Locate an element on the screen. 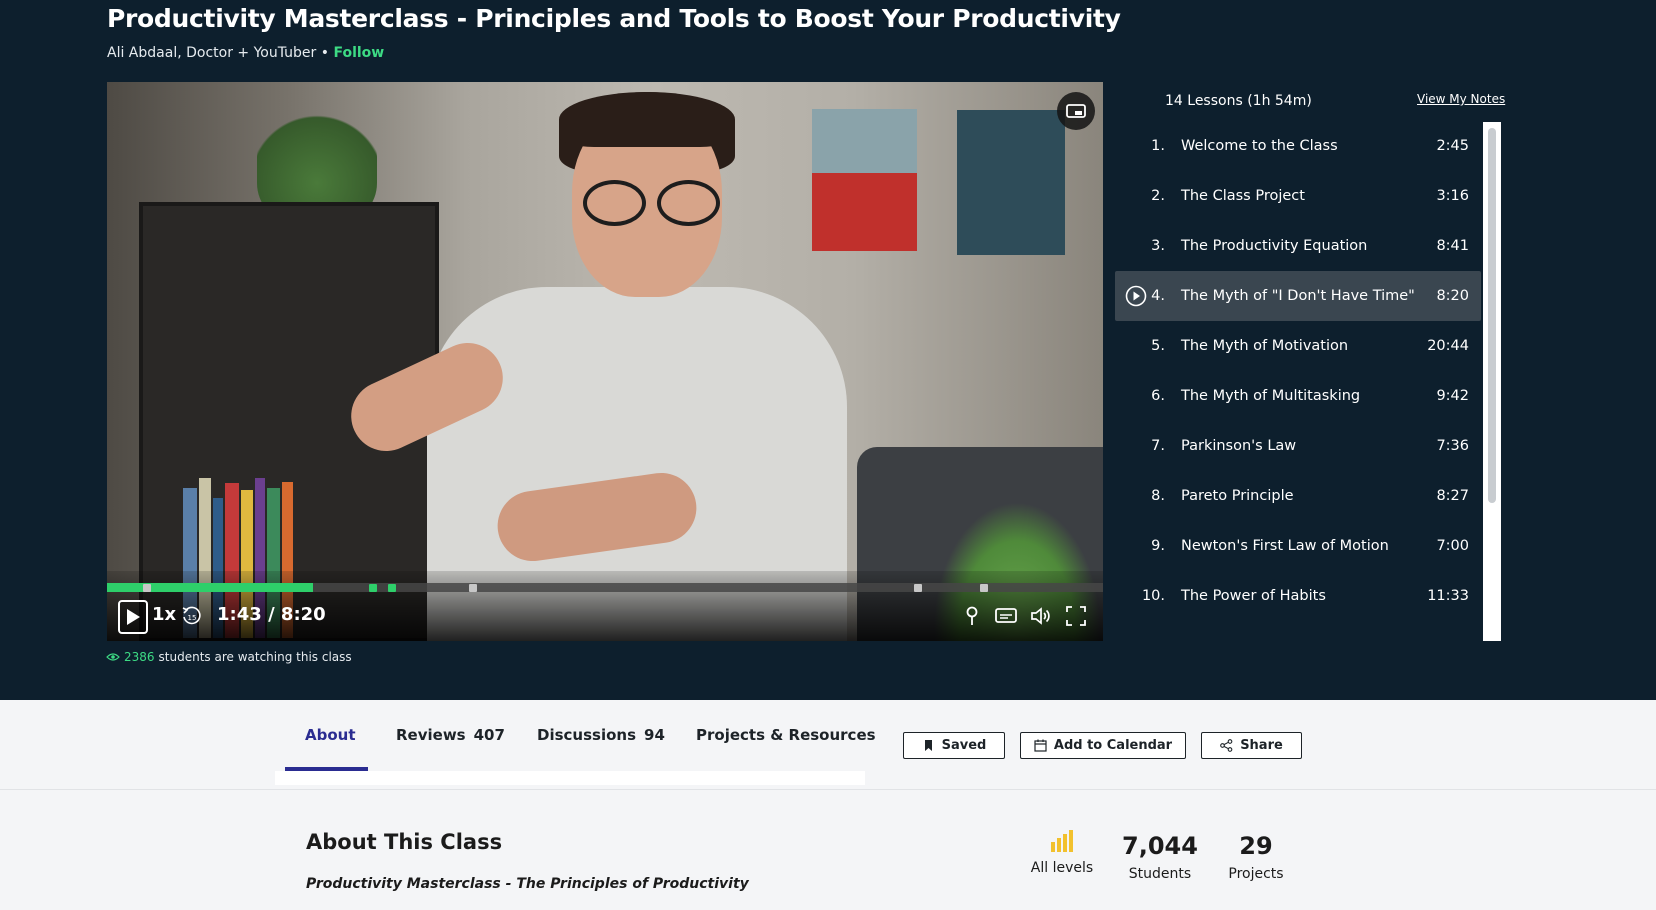 The height and width of the screenshot is (910, 1656). lesson-item: 5. The Myth of Motivation 20:44 is located at coordinates (1298, 346).